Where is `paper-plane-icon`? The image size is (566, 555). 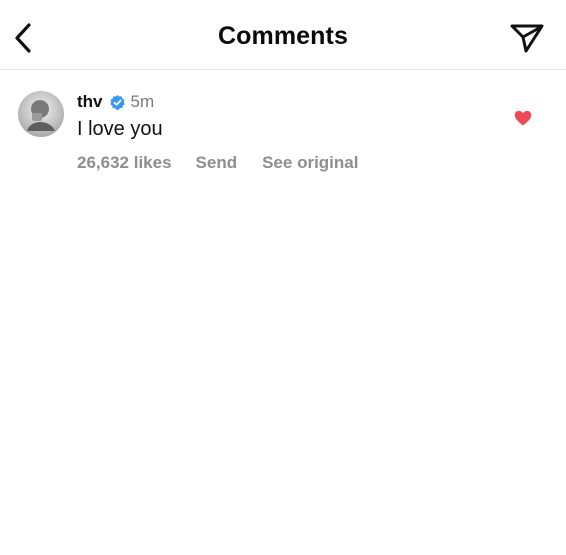 paper-plane-icon is located at coordinates (527, 38).